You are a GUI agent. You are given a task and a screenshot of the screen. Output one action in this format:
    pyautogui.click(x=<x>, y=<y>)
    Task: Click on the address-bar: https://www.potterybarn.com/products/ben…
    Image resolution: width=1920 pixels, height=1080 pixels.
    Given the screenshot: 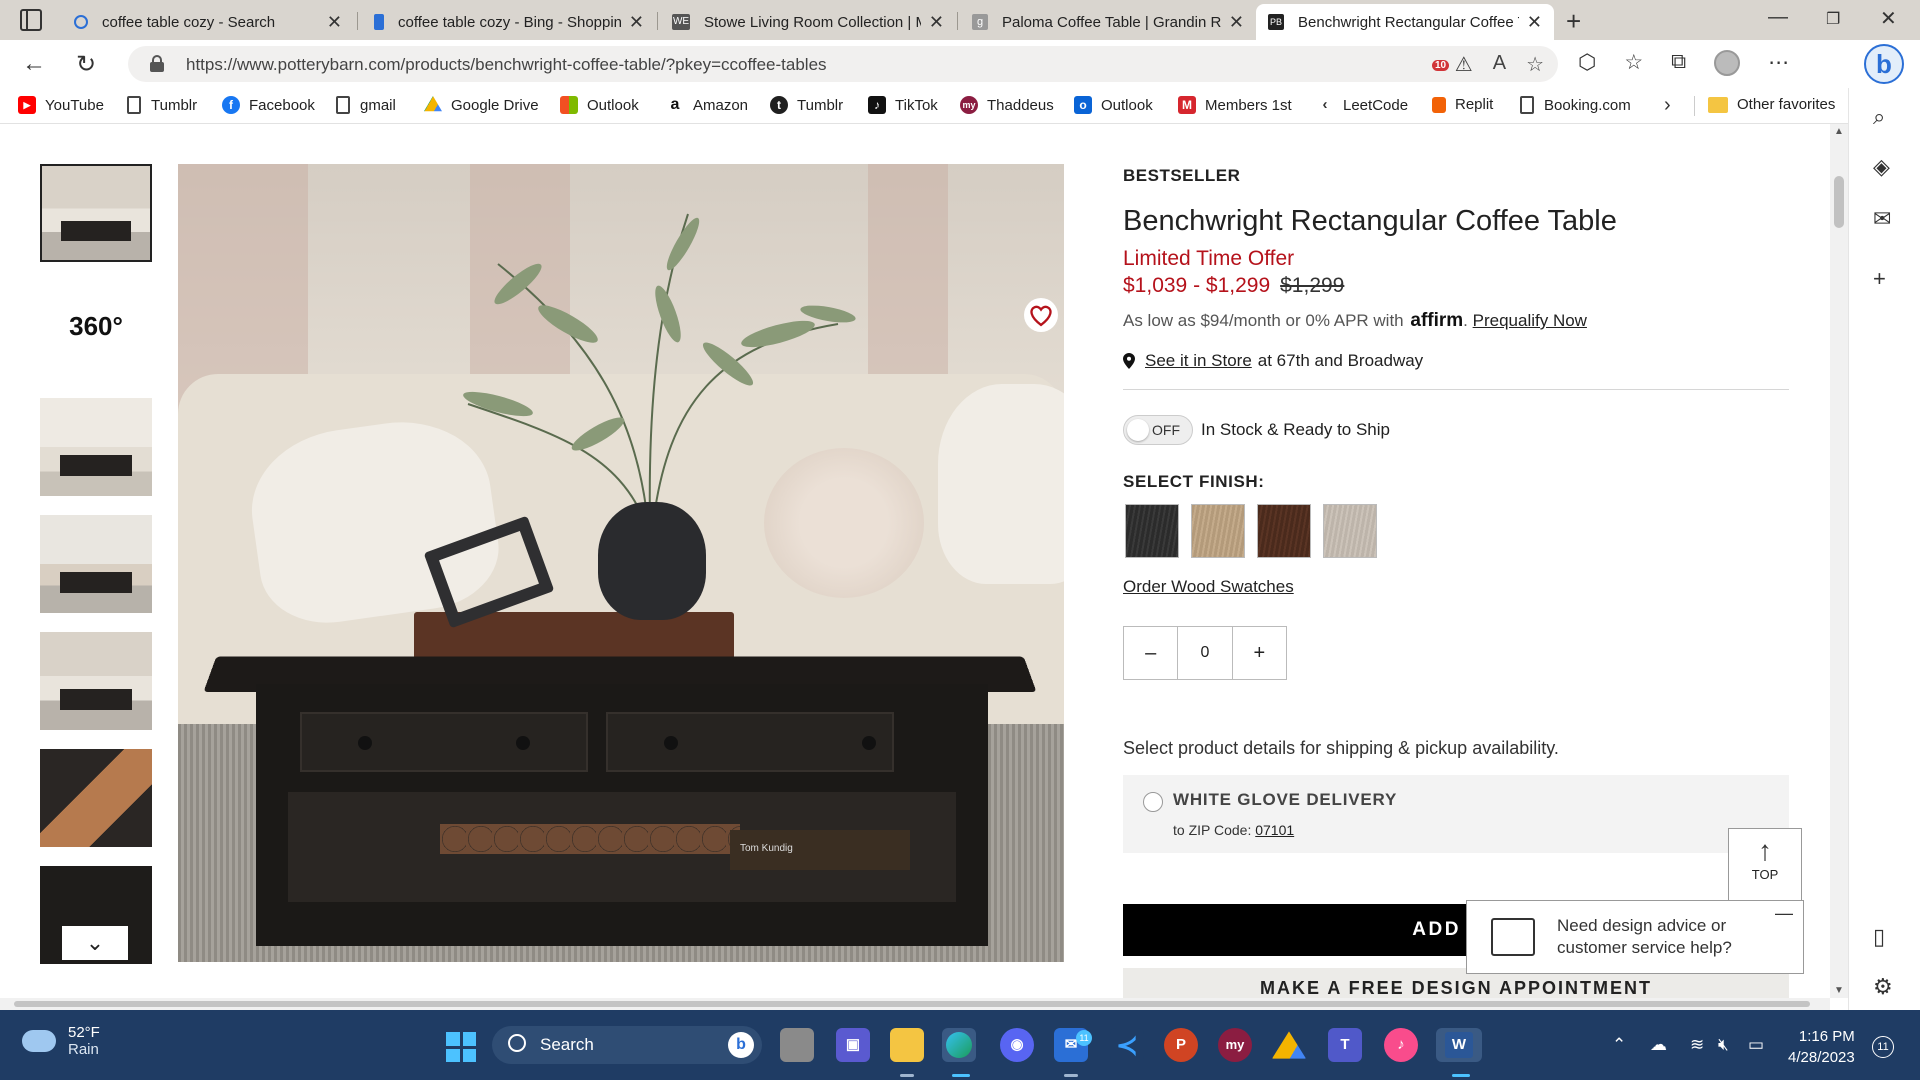 What is the action you would take?
    pyautogui.click(x=843, y=64)
    